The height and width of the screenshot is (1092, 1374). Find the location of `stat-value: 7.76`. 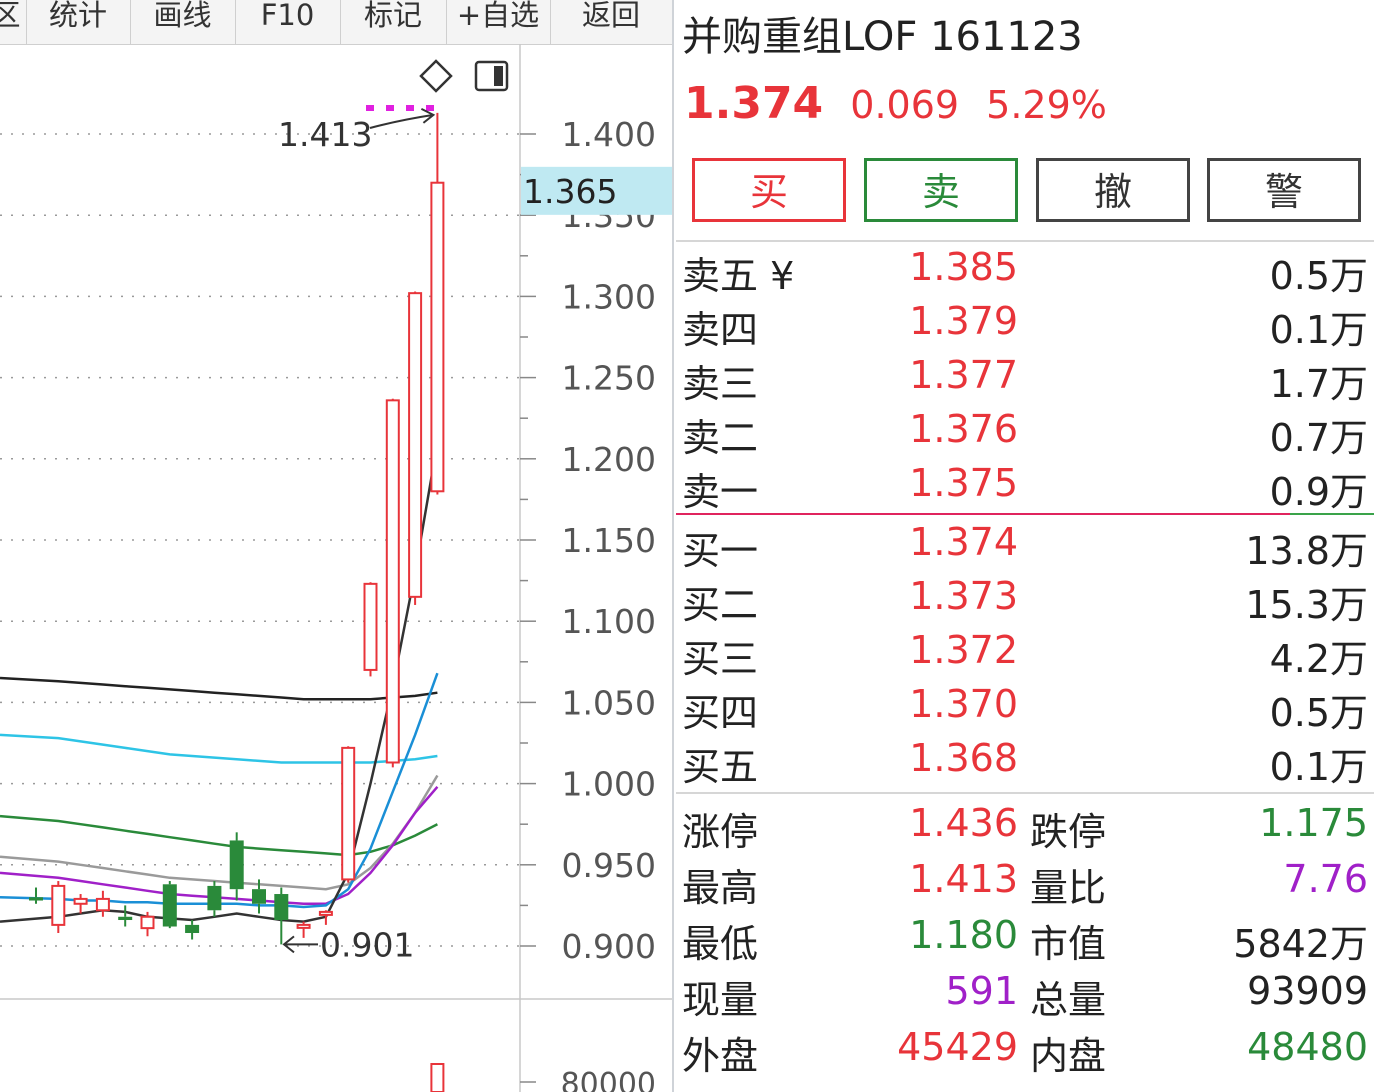

stat-value: 7.76 is located at coordinates (1325, 879).